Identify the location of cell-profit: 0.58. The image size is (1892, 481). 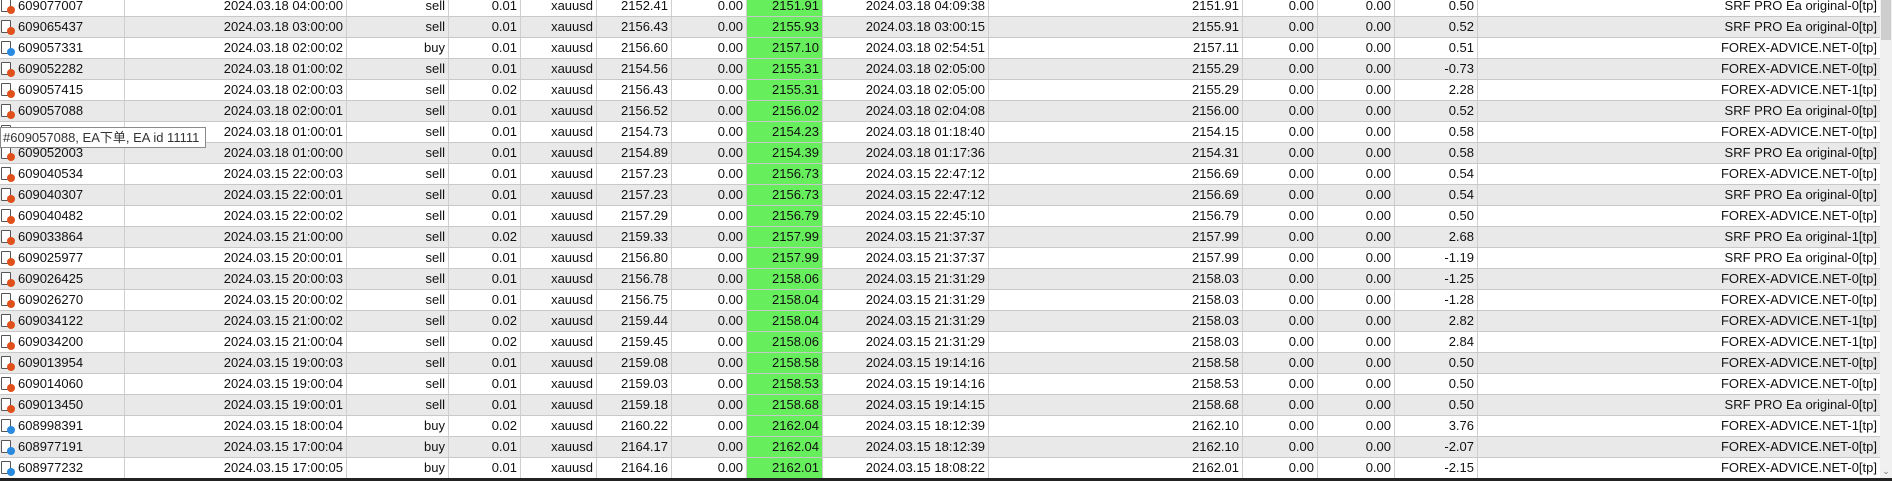
(1436, 132).